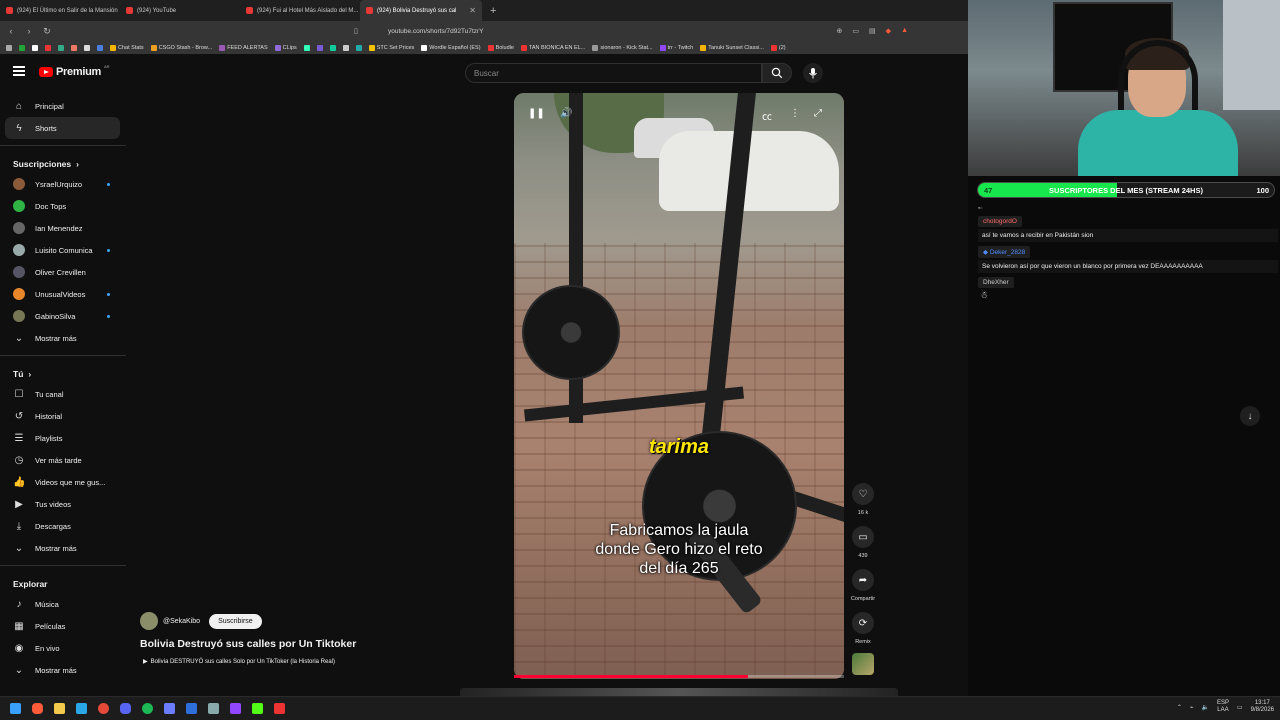  Describe the element at coordinates (795, 113) in the screenshot. I see `more-options-icon: ⋮` at that location.